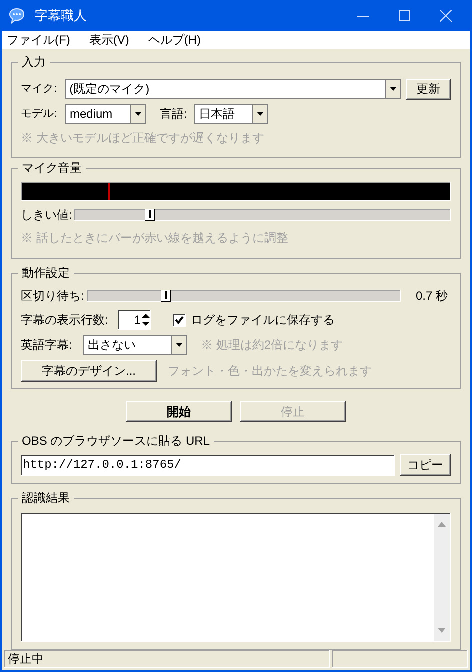 The image size is (472, 672). What do you see at coordinates (46, 273) in the screenshot?
I see `group-title: 動作設定` at bounding box center [46, 273].